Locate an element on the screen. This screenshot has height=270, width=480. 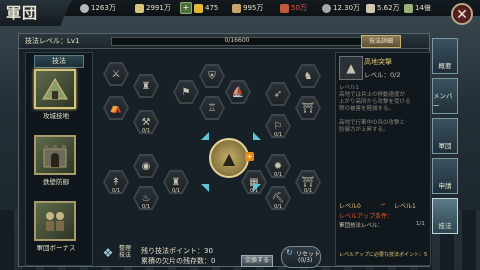
tab-overview: 概要 is located at coordinates (445, 56).